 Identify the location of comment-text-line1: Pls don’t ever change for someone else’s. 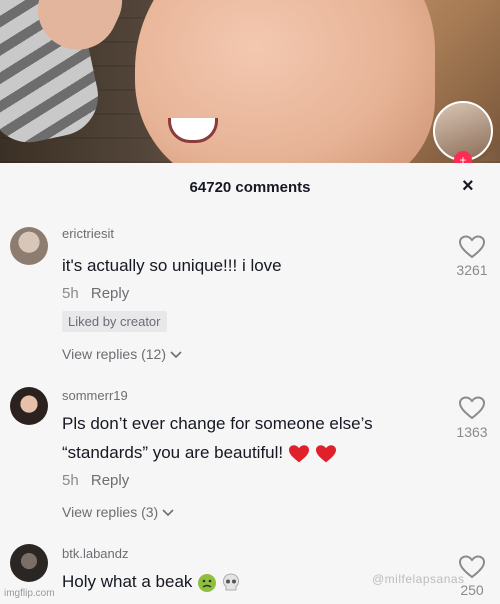
(217, 423).